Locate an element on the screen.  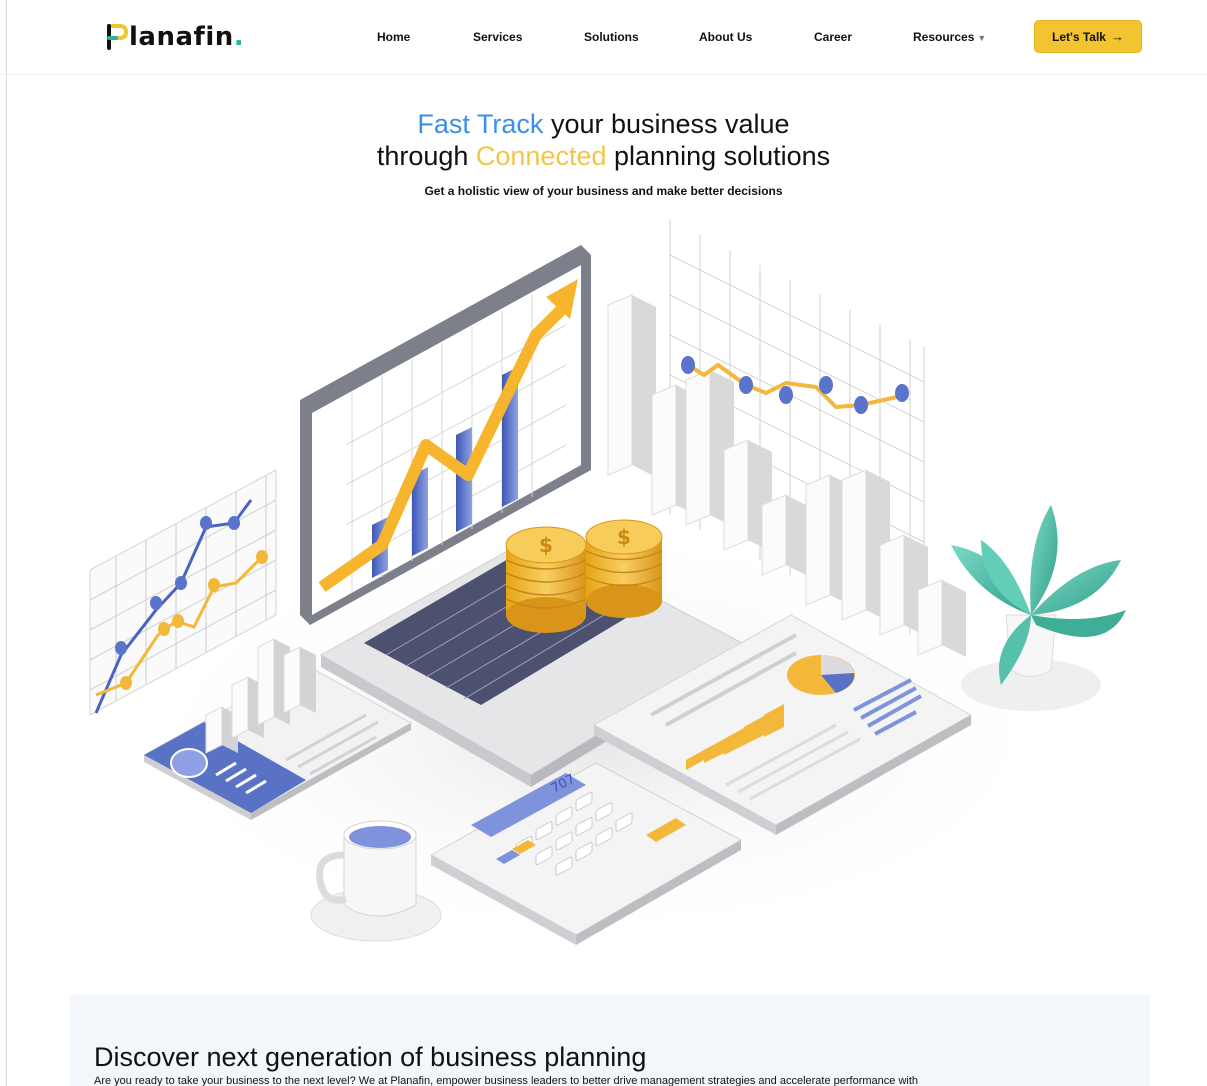
hero-line1-rest: your business value is located at coordinates (666, 124).